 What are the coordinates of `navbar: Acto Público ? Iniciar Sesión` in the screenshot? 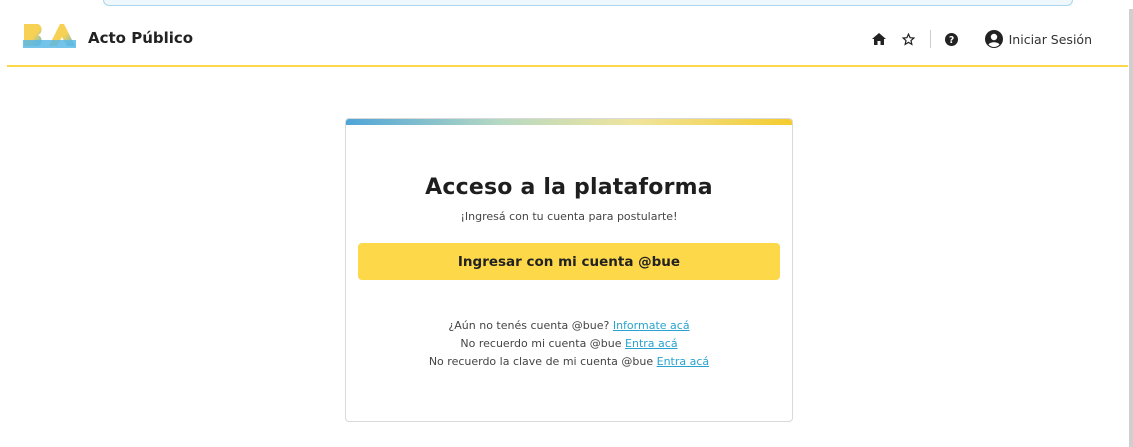 It's located at (567, 38).